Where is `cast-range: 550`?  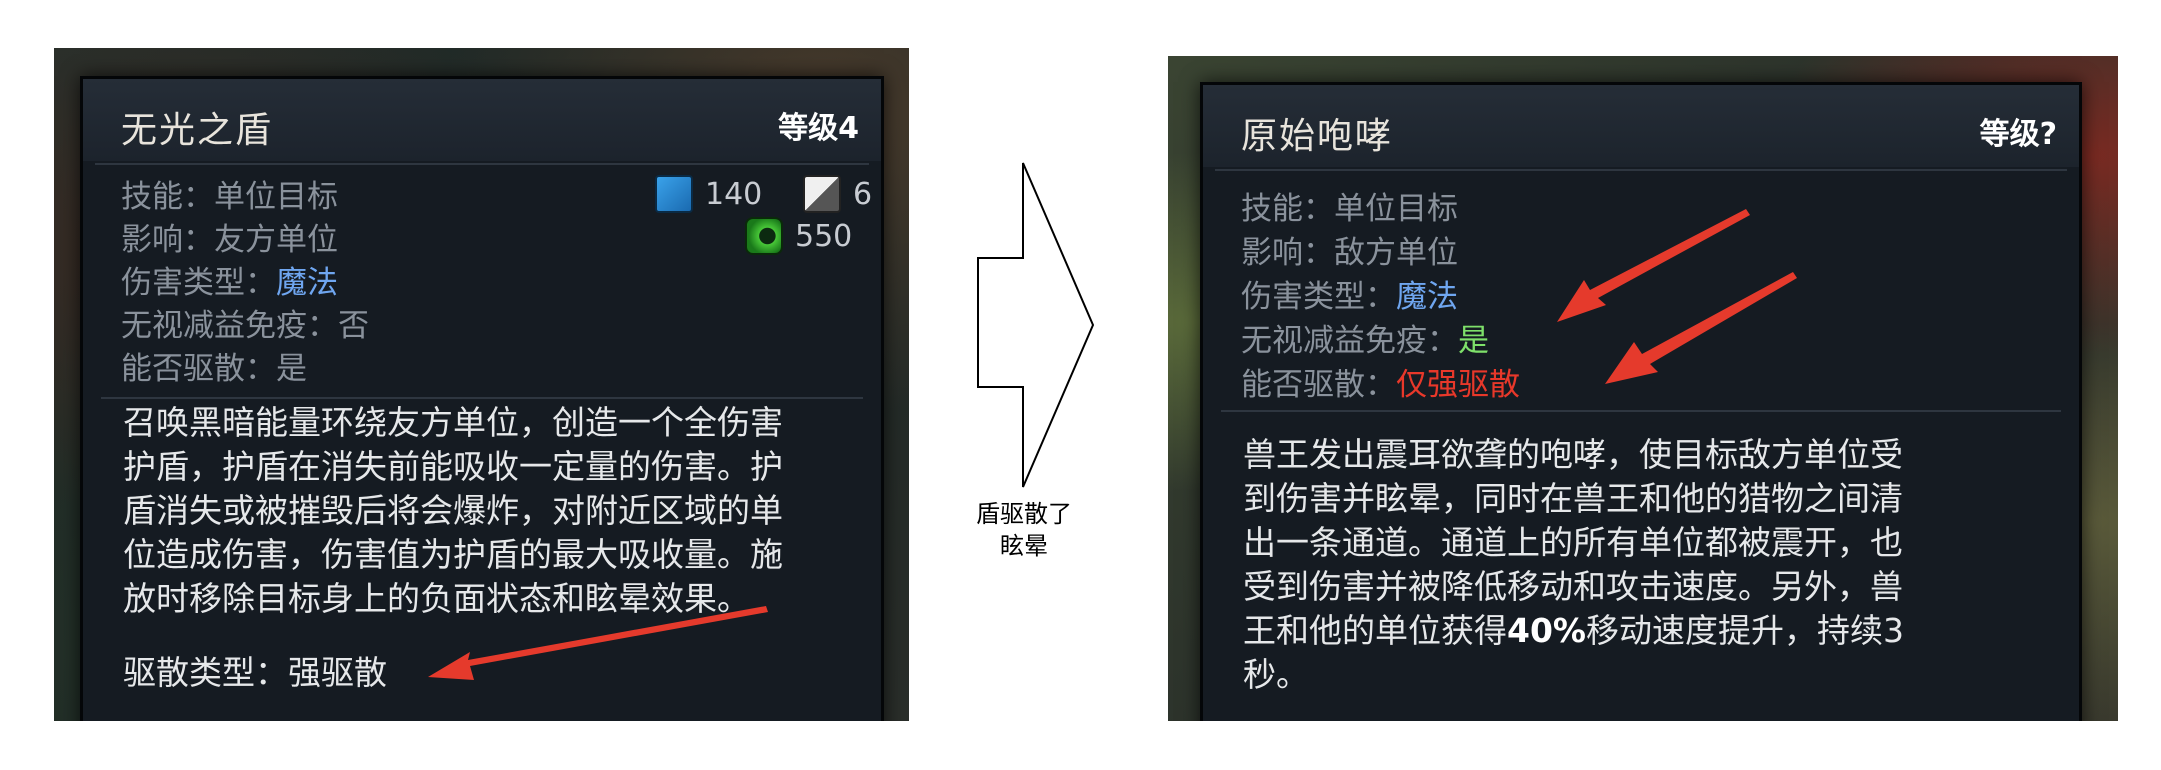 cast-range: 550 is located at coordinates (798, 236).